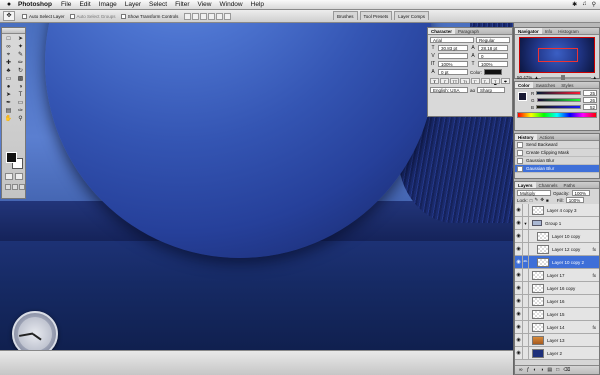 The image size is (600, 375). I want to click on magic-wand-tool-icon: ✦, so click(20, 47).